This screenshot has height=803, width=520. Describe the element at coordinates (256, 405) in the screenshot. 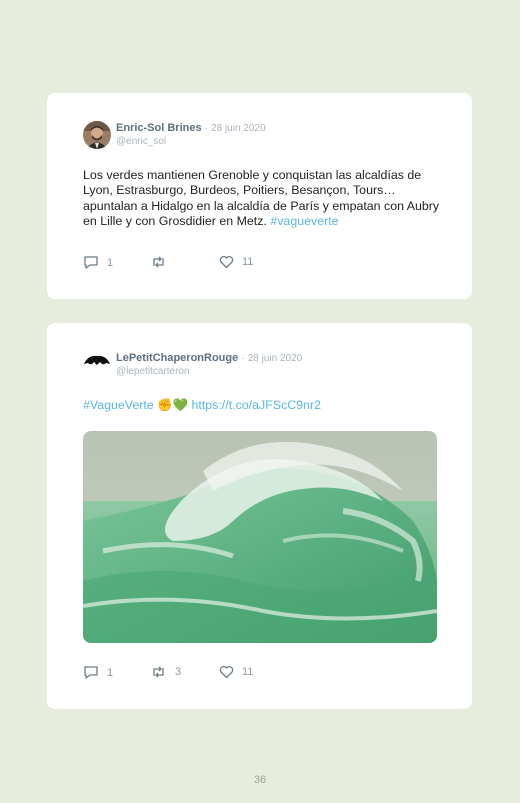

I see `url-link: https://t.co/aJFScC9nr2` at that location.